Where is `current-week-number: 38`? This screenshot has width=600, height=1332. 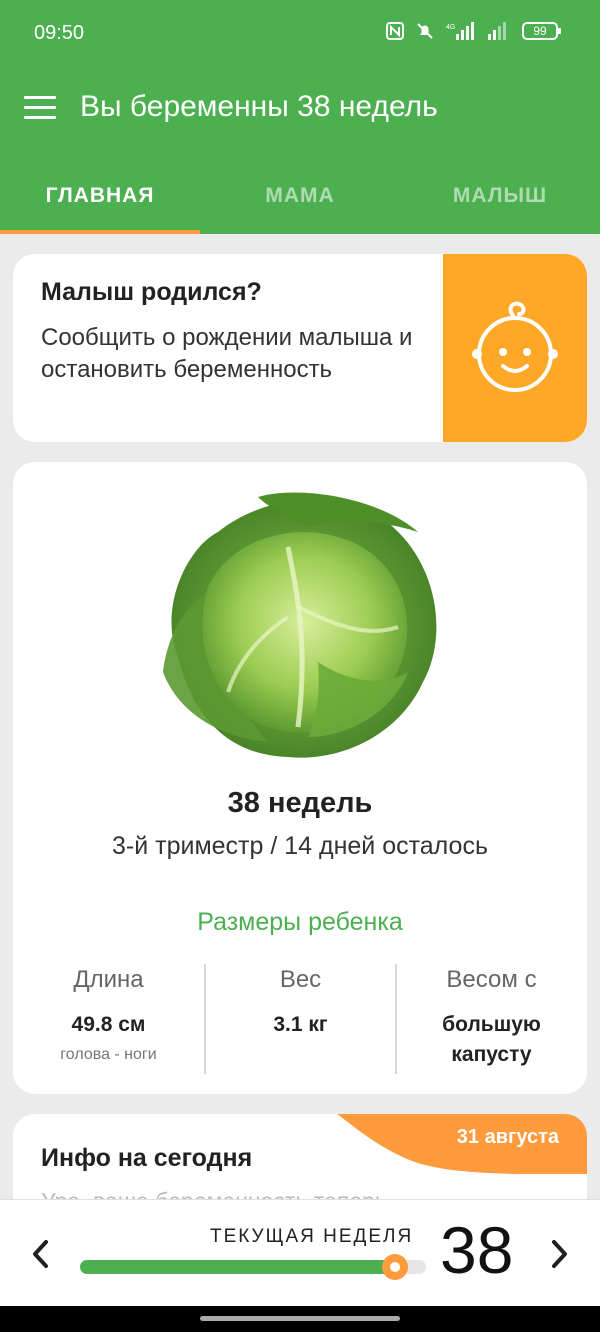
current-week-number: 38 is located at coordinates (477, 1250).